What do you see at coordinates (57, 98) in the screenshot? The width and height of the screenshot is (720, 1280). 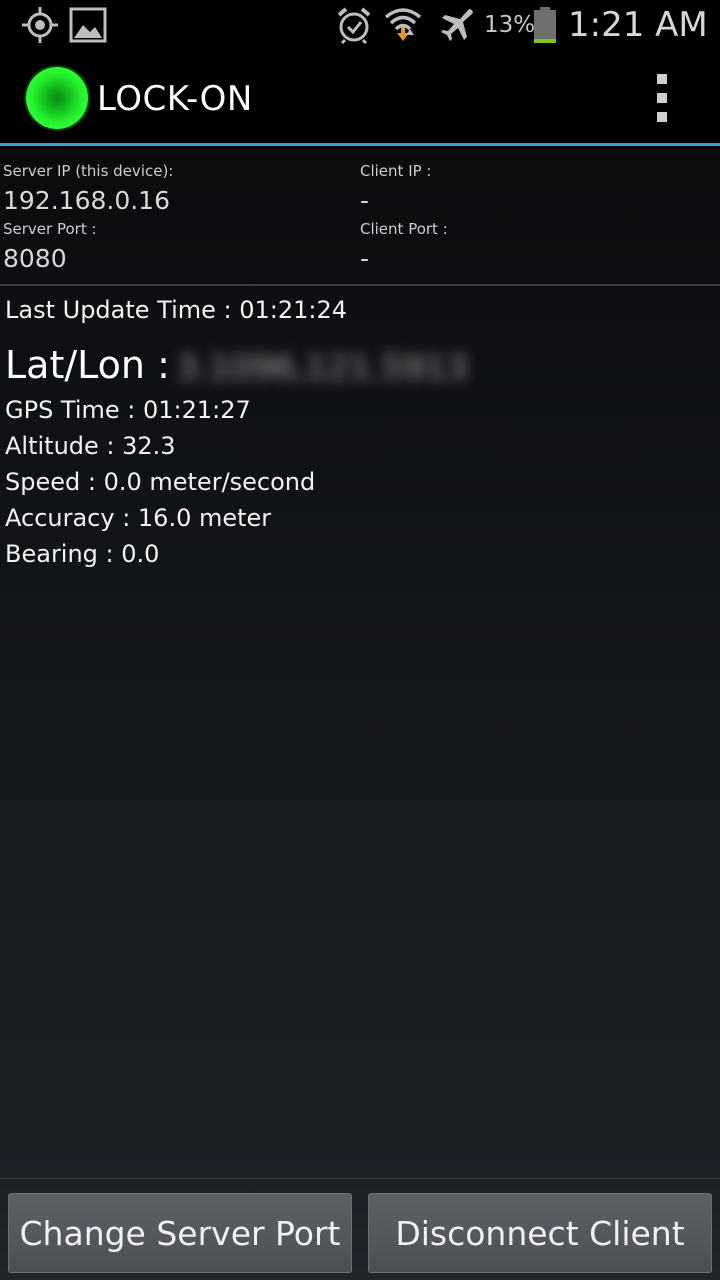 I see `app-logo-icon` at bounding box center [57, 98].